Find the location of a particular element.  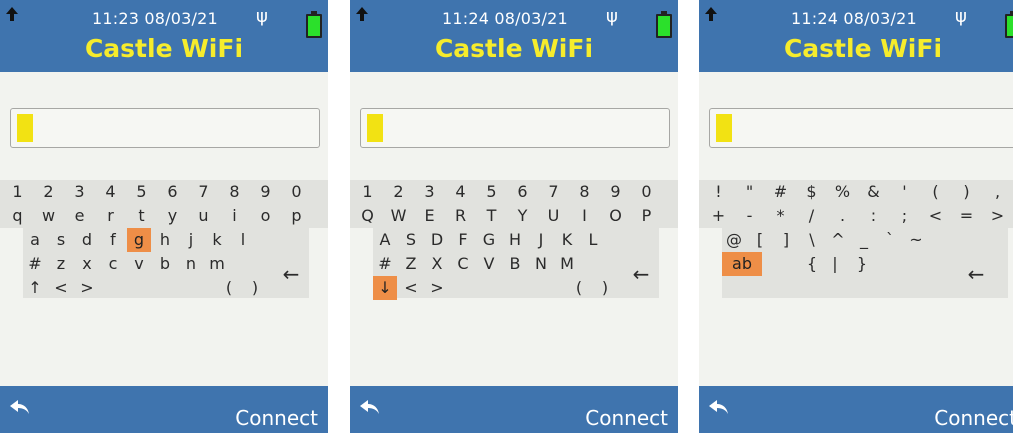

key: w is located at coordinates (48, 216).